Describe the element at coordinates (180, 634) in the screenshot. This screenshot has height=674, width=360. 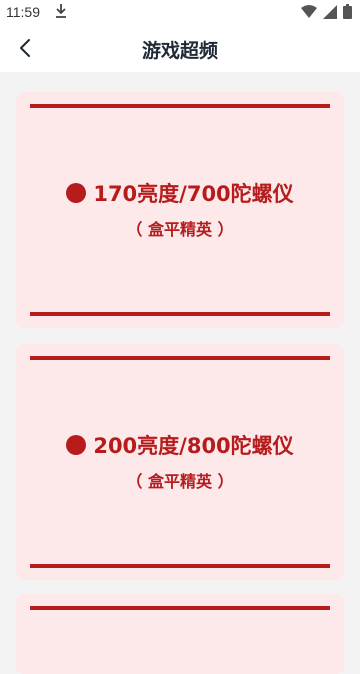
I see `mode-card` at that location.